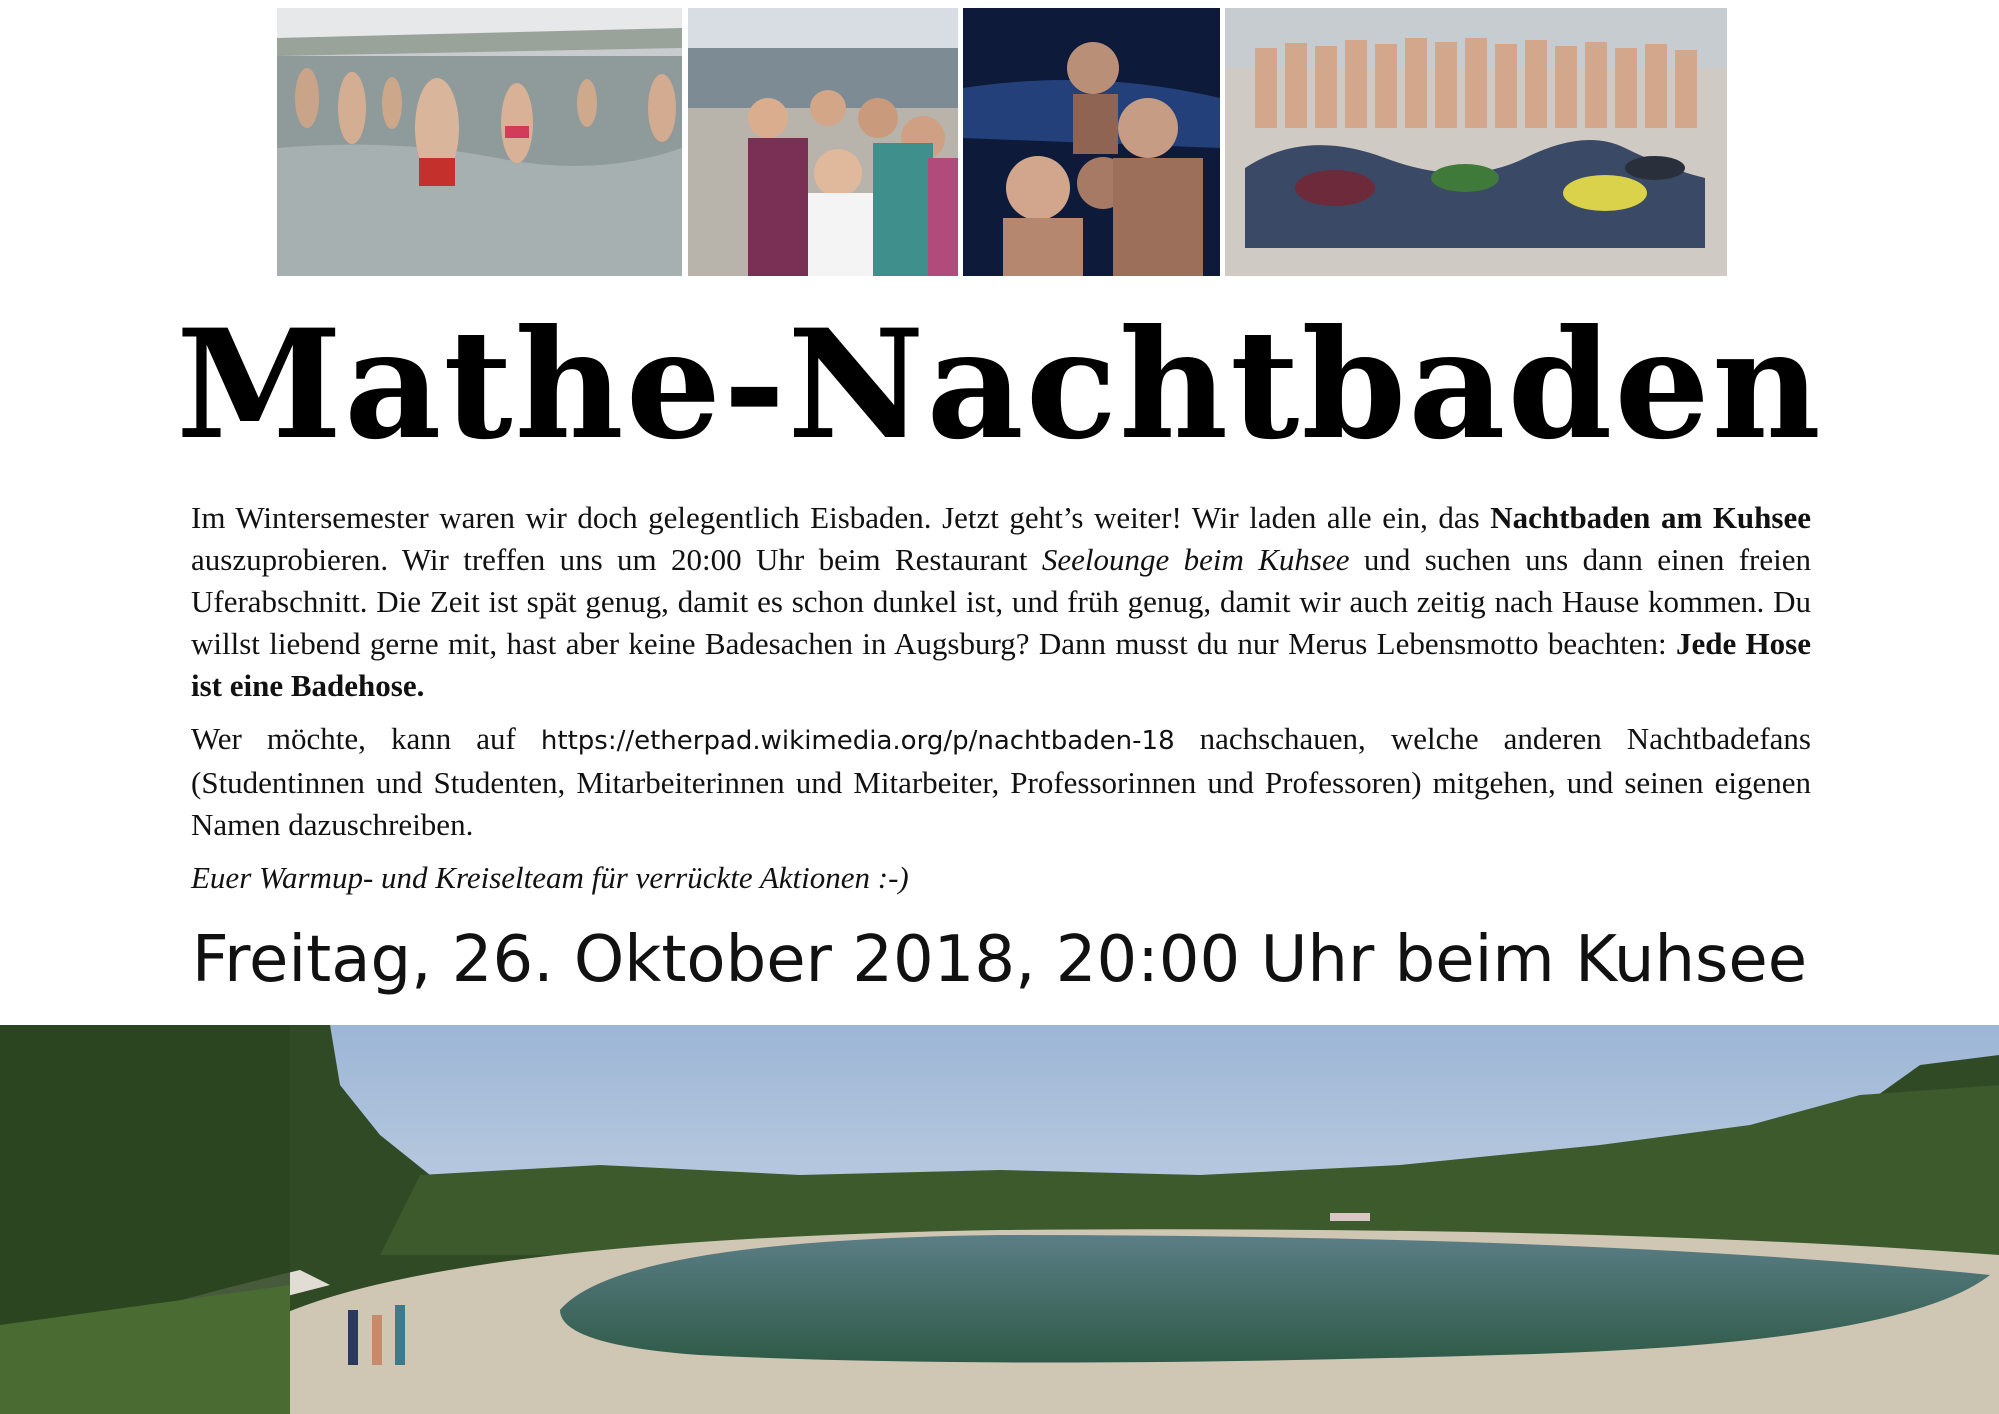 This screenshot has height=1414, width=1999. What do you see at coordinates (366, 738) in the screenshot?
I see `signup-text-1: Wer möchte, kann auf` at bounding box center [366, 738].